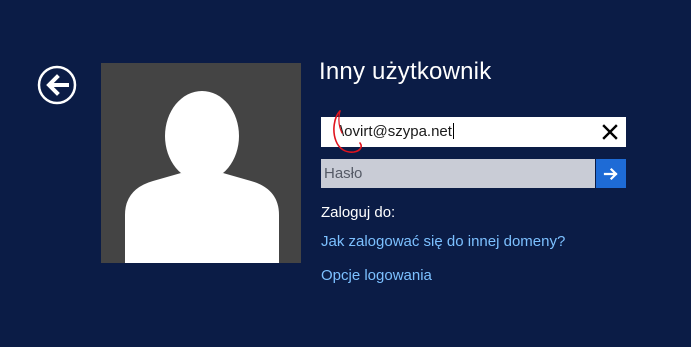 This screenshot has height=347, width=691. What do you see at coordinates (458, 173) in the screenshot?
I see `password-input: Hasło` at bounding box center [458, 173].